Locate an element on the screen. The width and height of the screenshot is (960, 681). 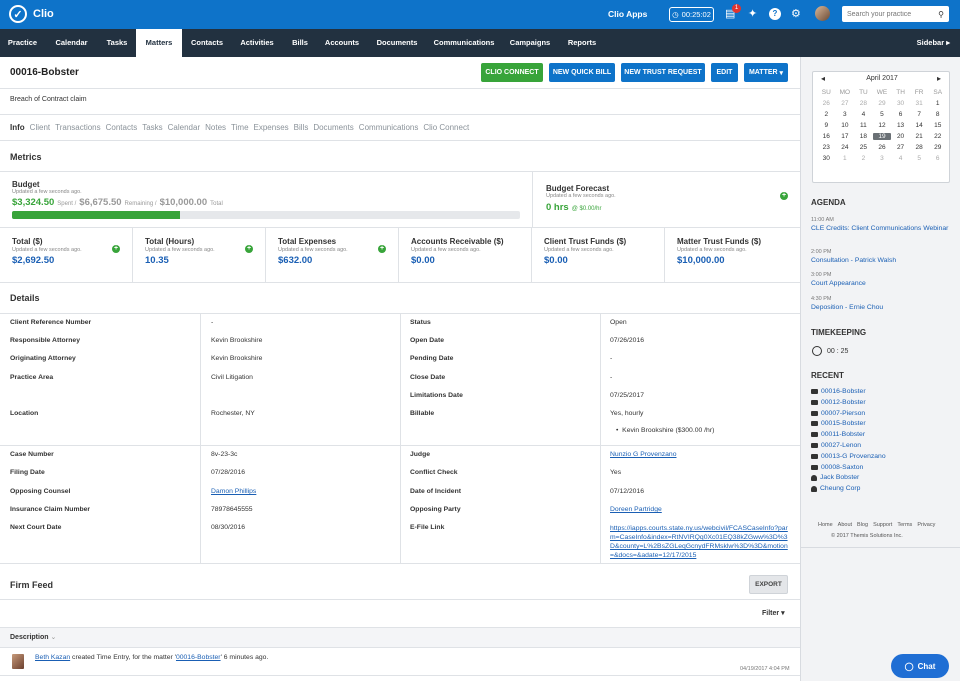
new-quick-bill-button: NEW QUICK BILL is located at coordinates (582, 72).